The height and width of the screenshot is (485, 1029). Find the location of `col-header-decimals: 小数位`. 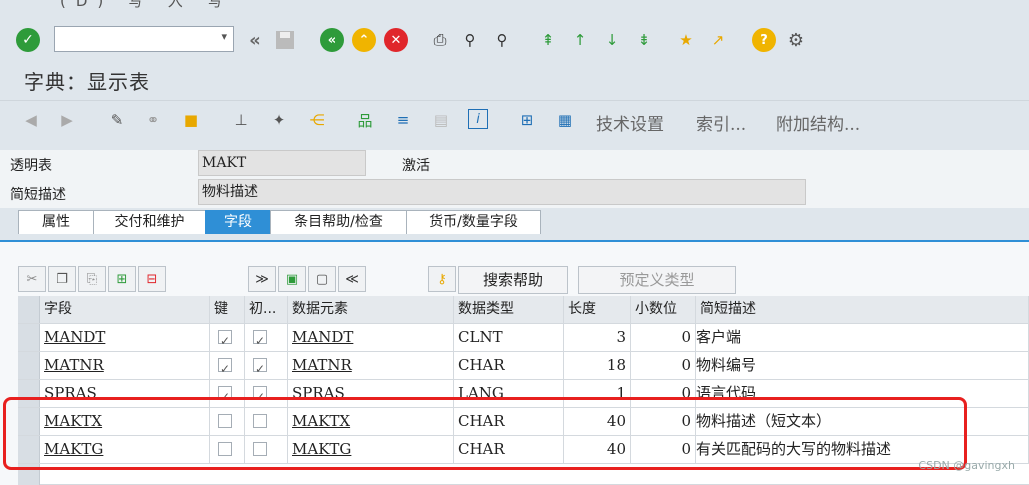

col-header-decimals: 小数位 is located at coordinates (663, 309).